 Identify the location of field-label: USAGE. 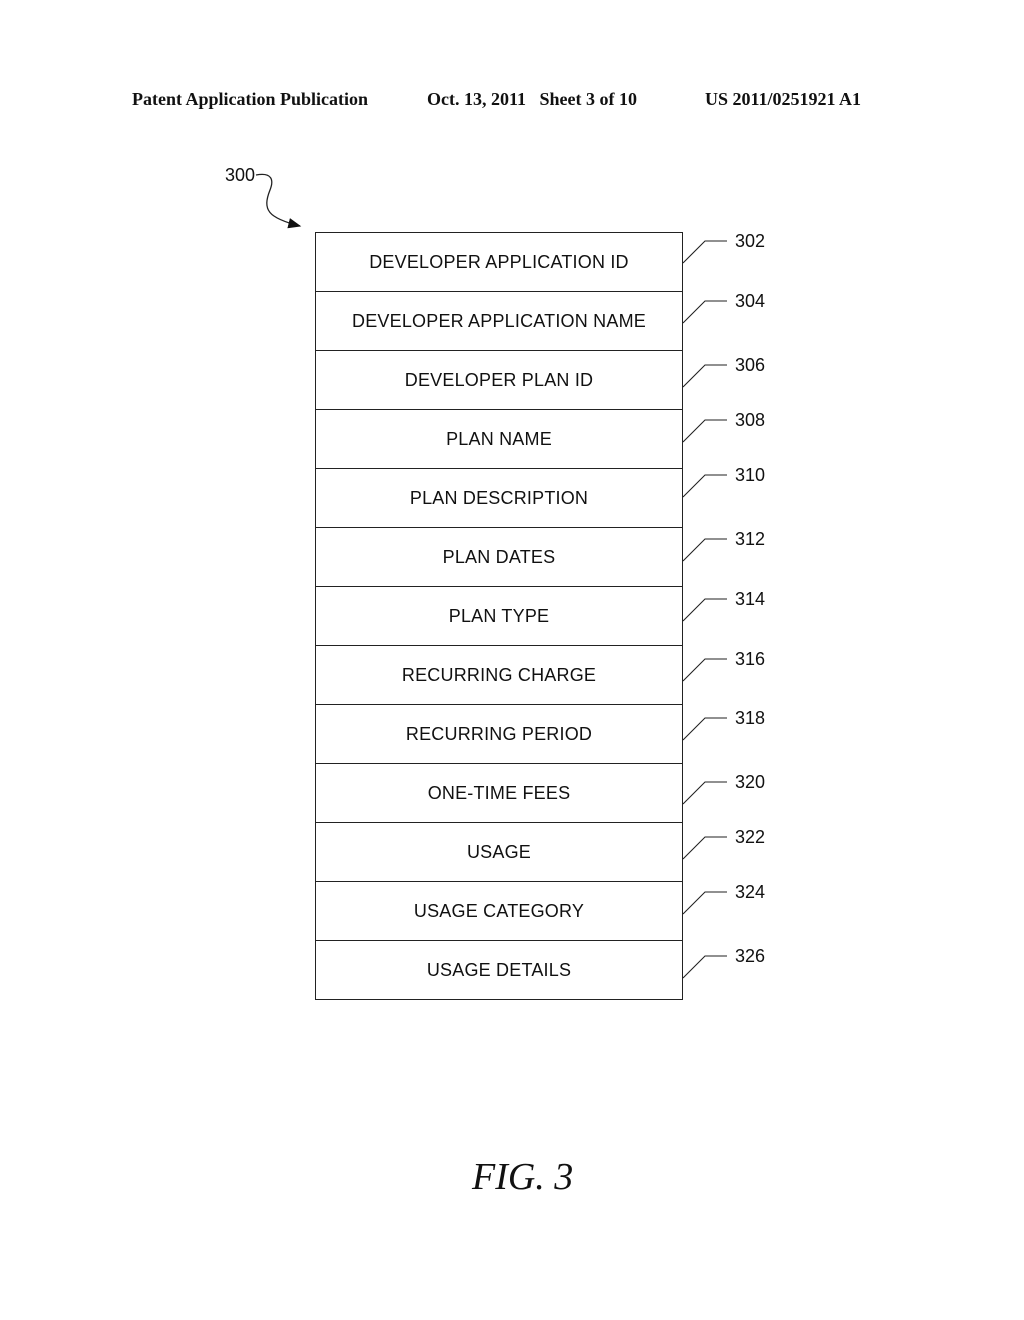
(499, 851).